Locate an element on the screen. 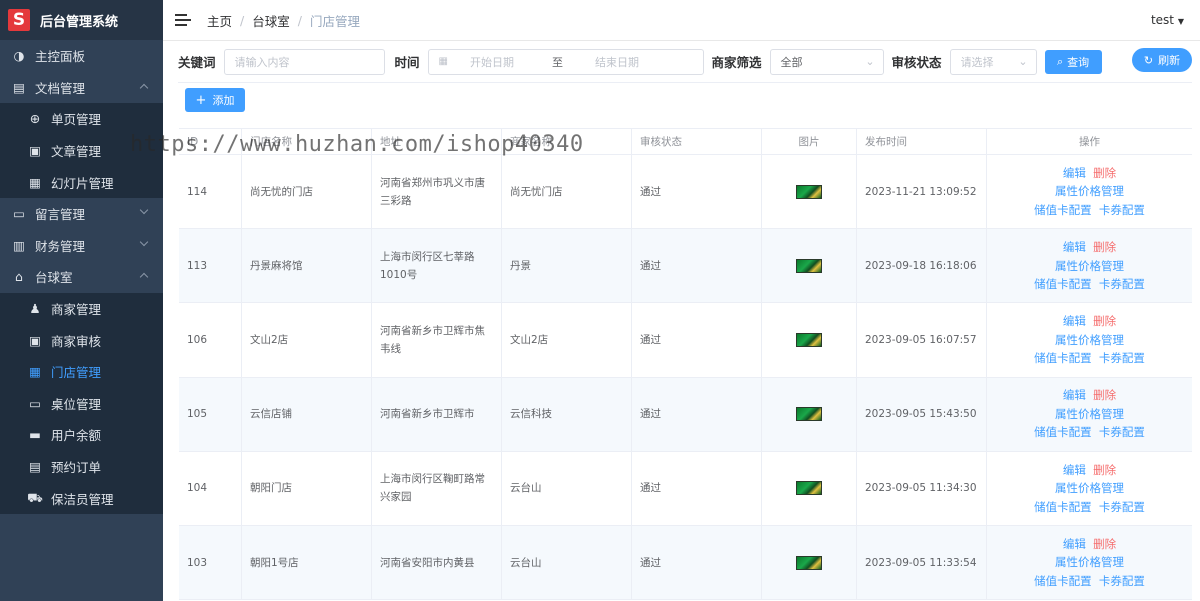 The image size is (1200, 601). article-icon: ▣ is located at coordinates (35, 151).